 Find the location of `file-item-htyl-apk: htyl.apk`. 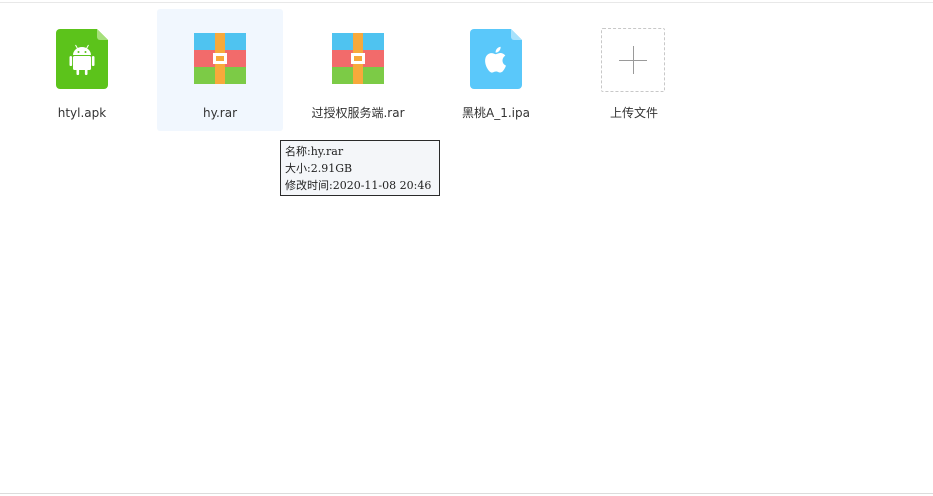

file-item-htyl-apk: htyl.apk is located at coordinates (82, 70).